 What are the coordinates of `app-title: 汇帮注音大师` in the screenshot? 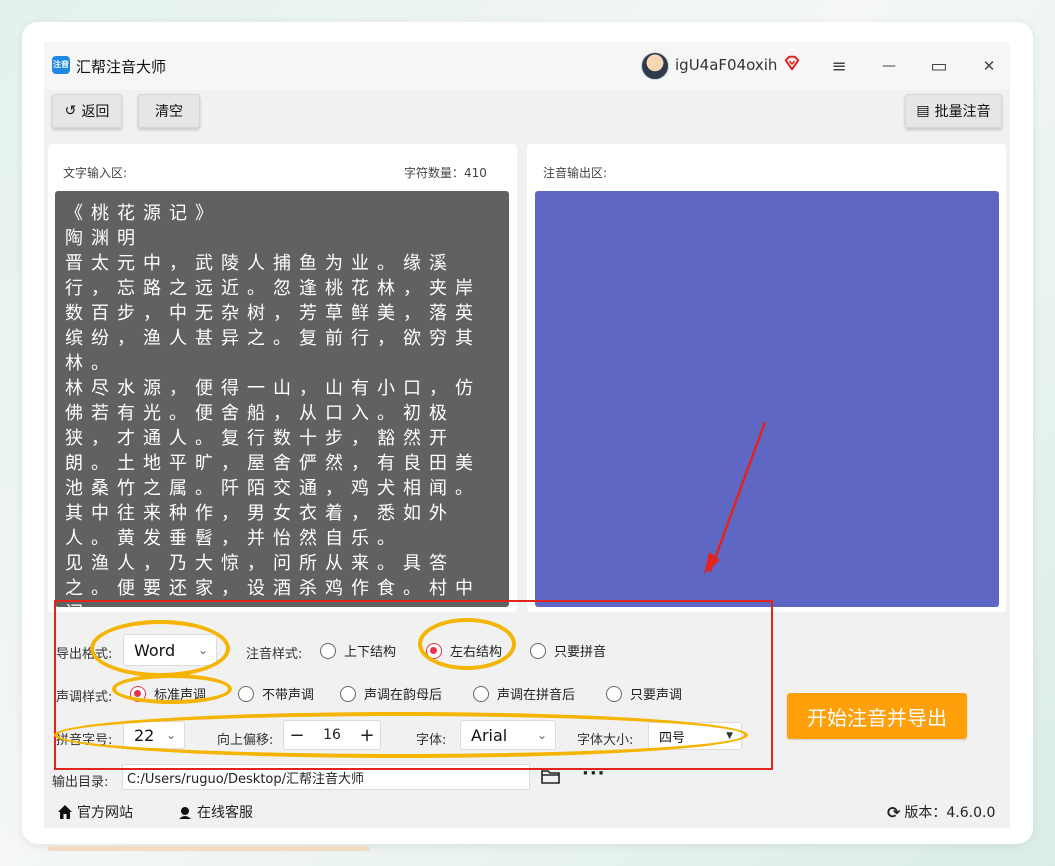 It's located at (121, 67).